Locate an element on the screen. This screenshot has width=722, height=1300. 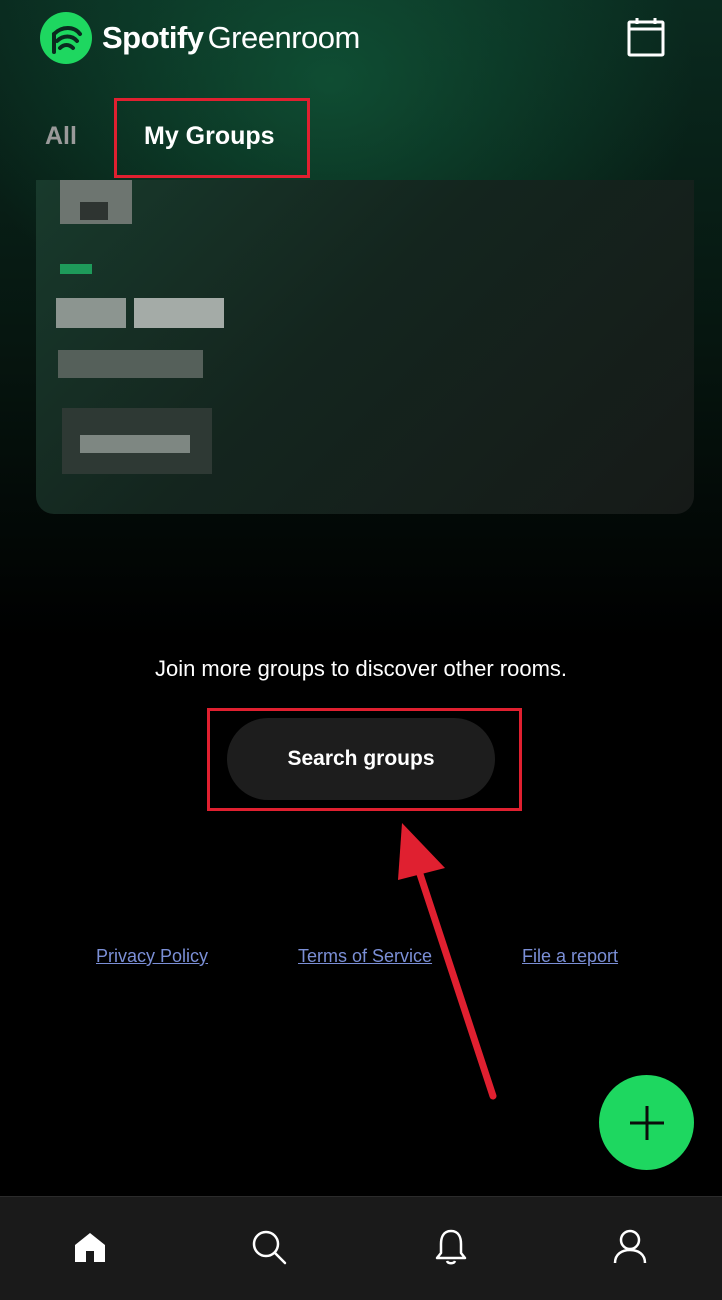
pixelated-block is located at coordinates (94, 211).